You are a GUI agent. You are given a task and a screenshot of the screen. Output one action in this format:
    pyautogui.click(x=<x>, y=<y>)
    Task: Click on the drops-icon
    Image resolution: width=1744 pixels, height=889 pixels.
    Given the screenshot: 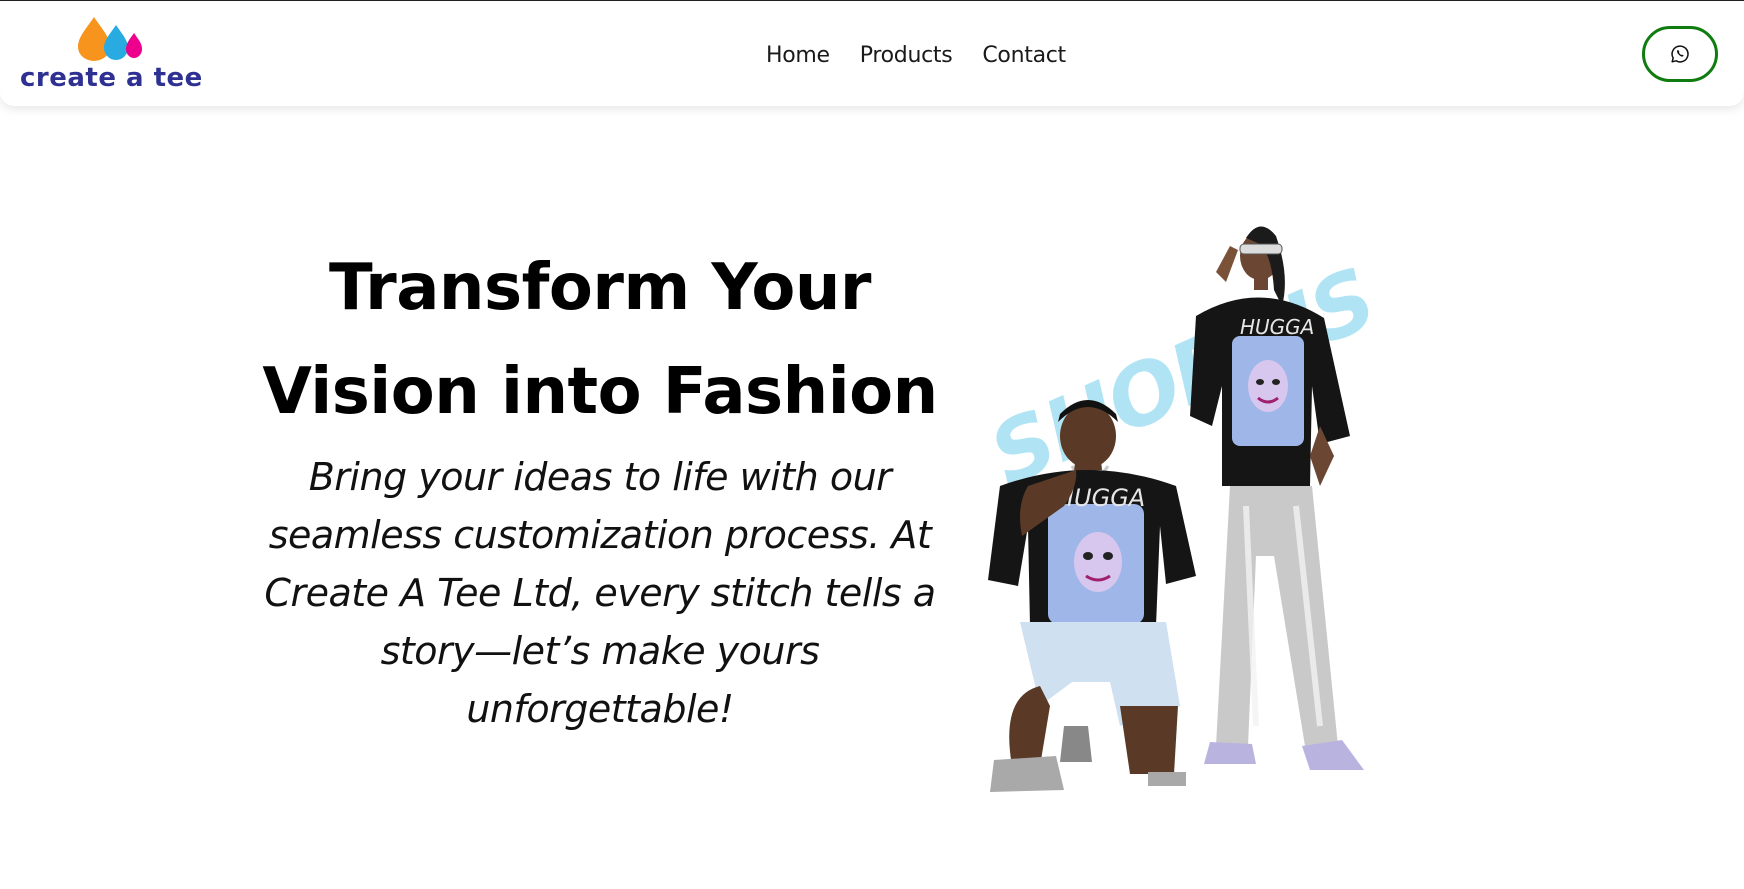 What is the action you would take?
    pyautogui.click(x=110, y=39)
    